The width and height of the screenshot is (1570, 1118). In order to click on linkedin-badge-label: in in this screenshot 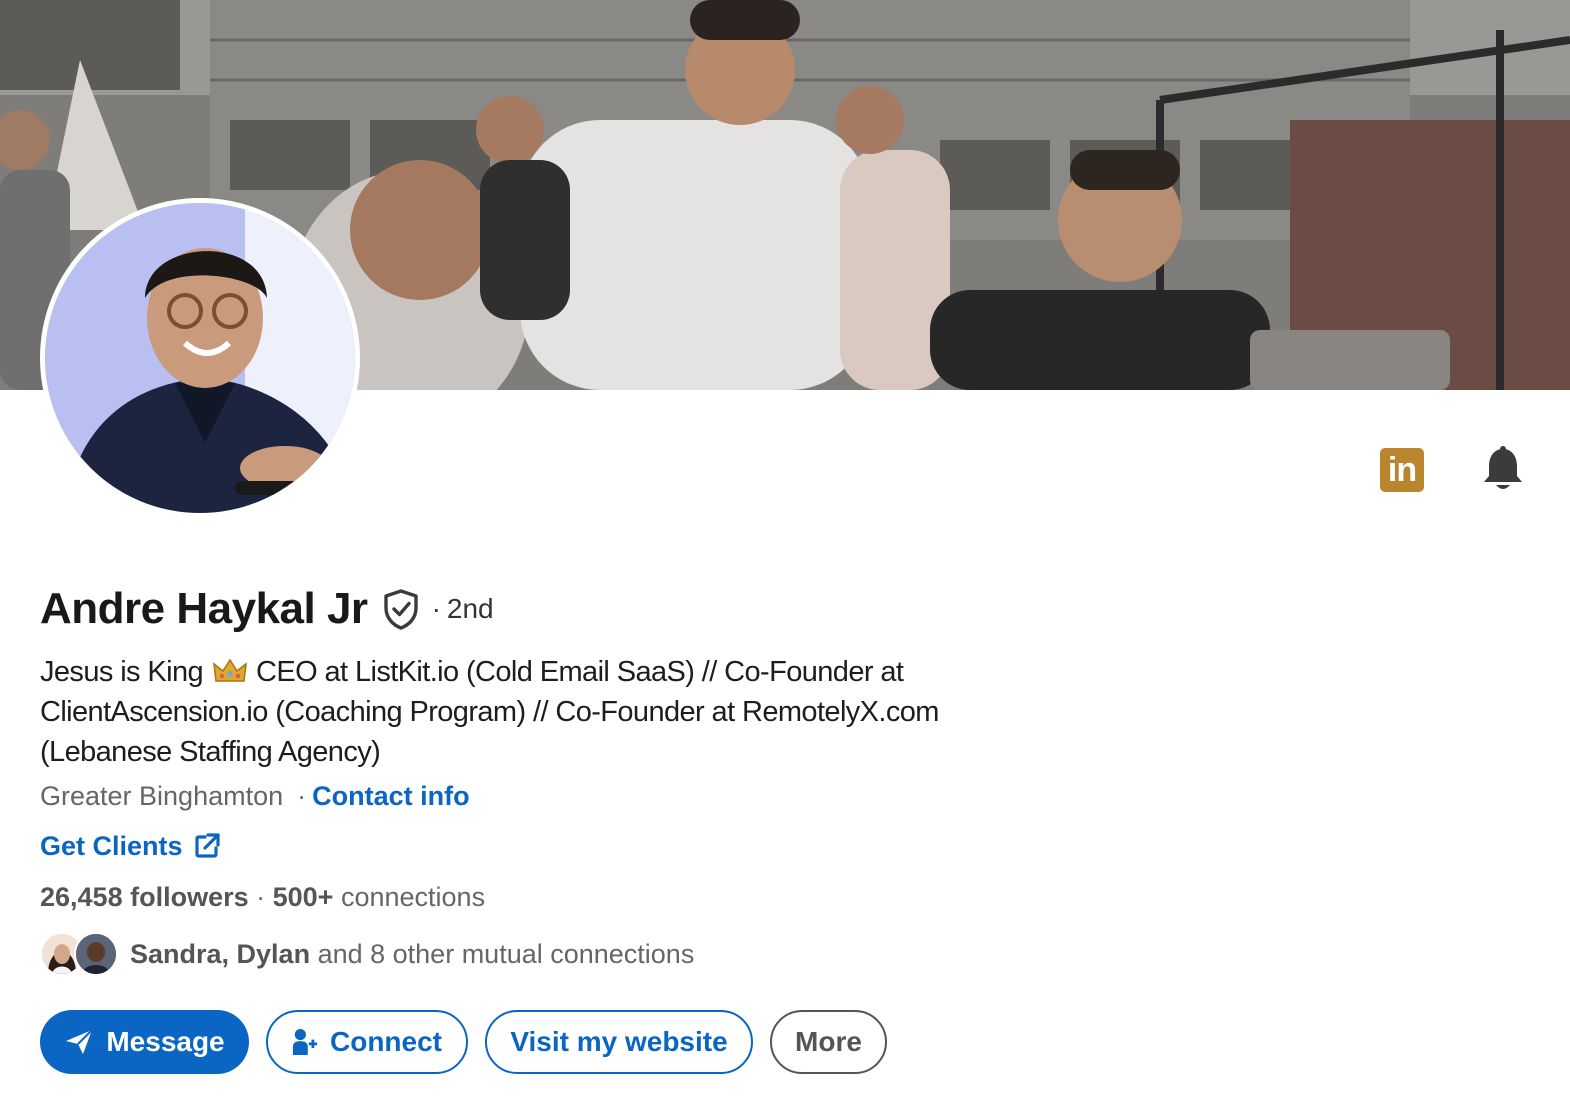, I will do `click(1402, 470)`.